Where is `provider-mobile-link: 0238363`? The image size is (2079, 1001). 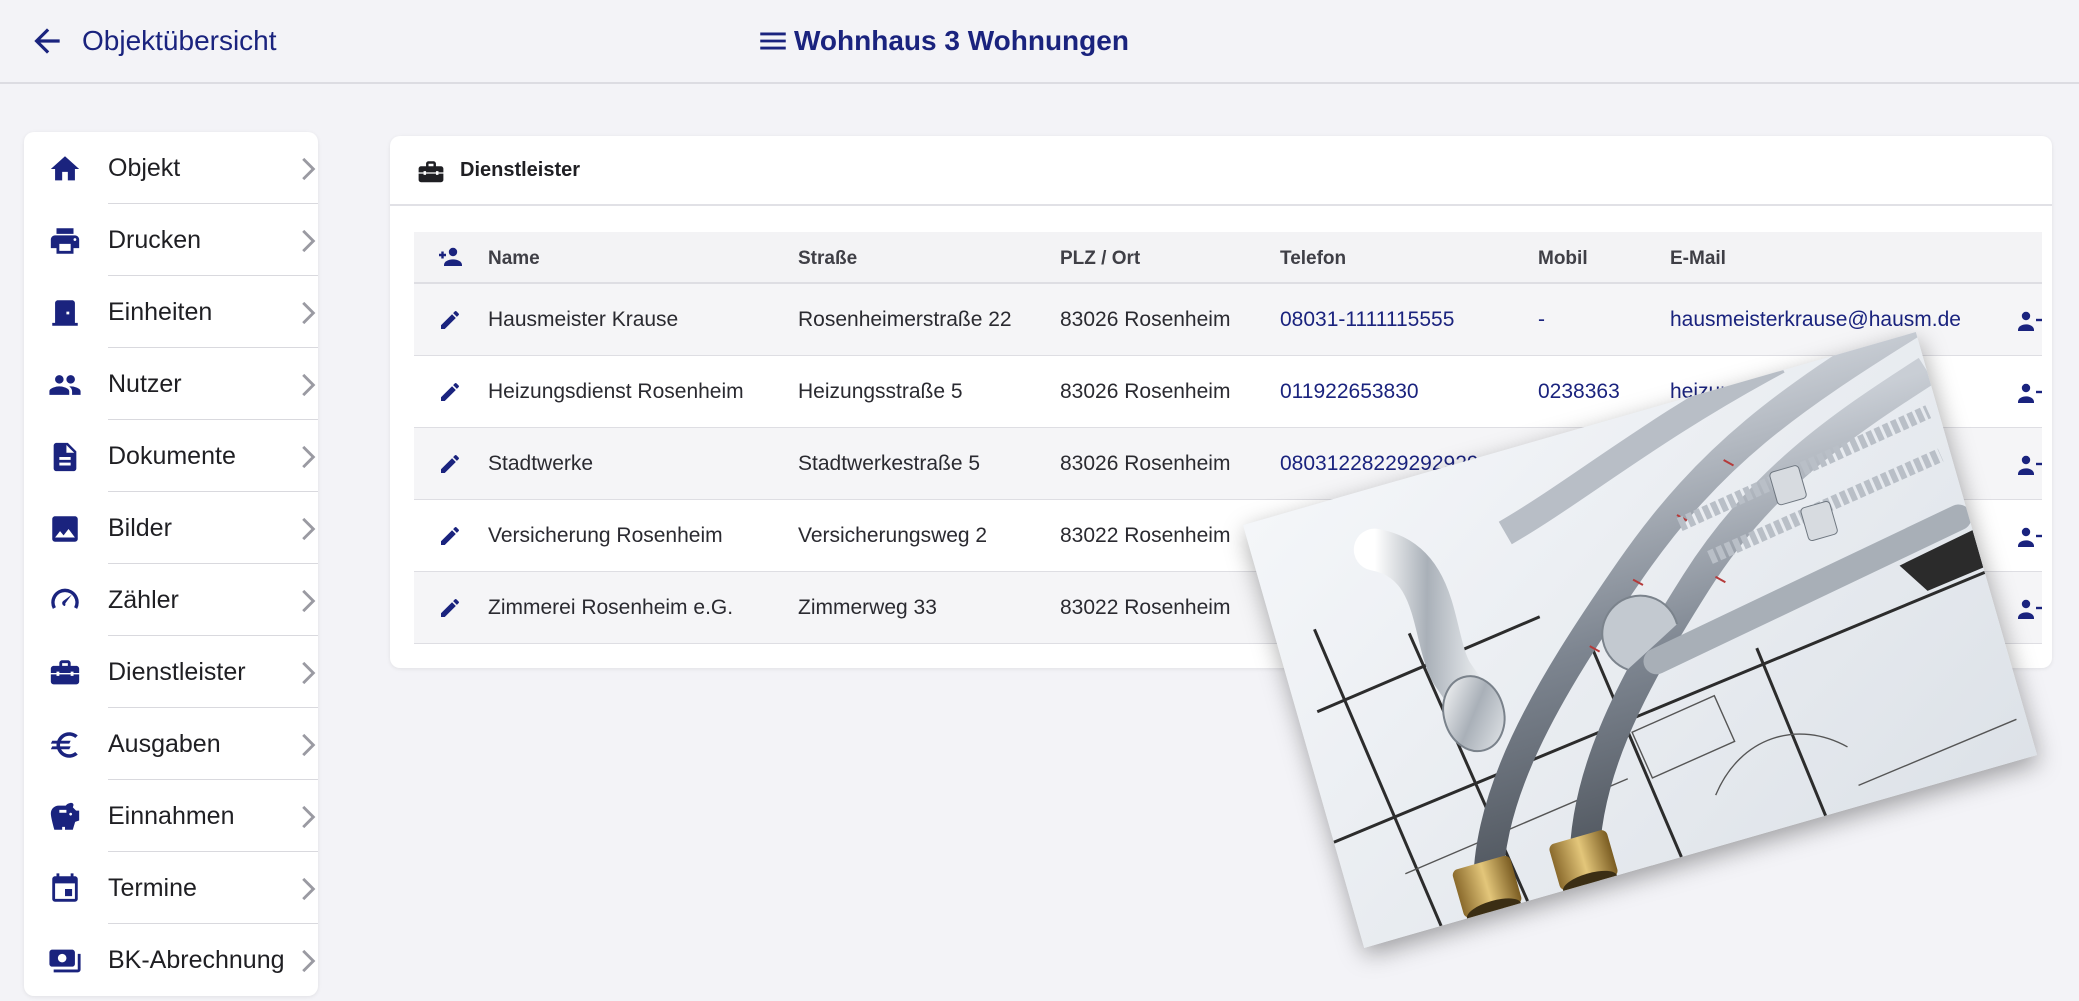
provider-mobile-link: 0238363 is located at coordinates (1579, 392).